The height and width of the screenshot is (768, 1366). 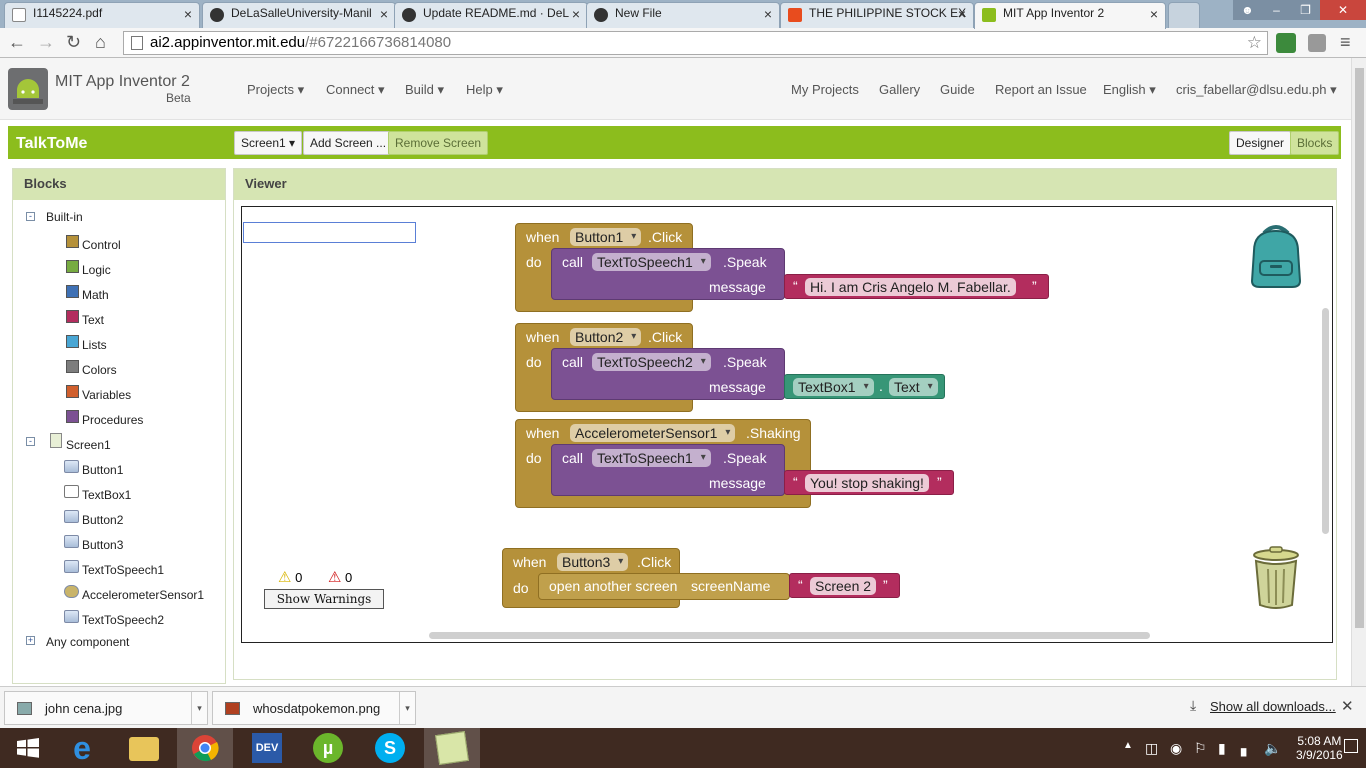 What do you see at coordinates (28, 89) in the screenshot?
I see `app-inventor-logo` at bounding box center [28, 89].